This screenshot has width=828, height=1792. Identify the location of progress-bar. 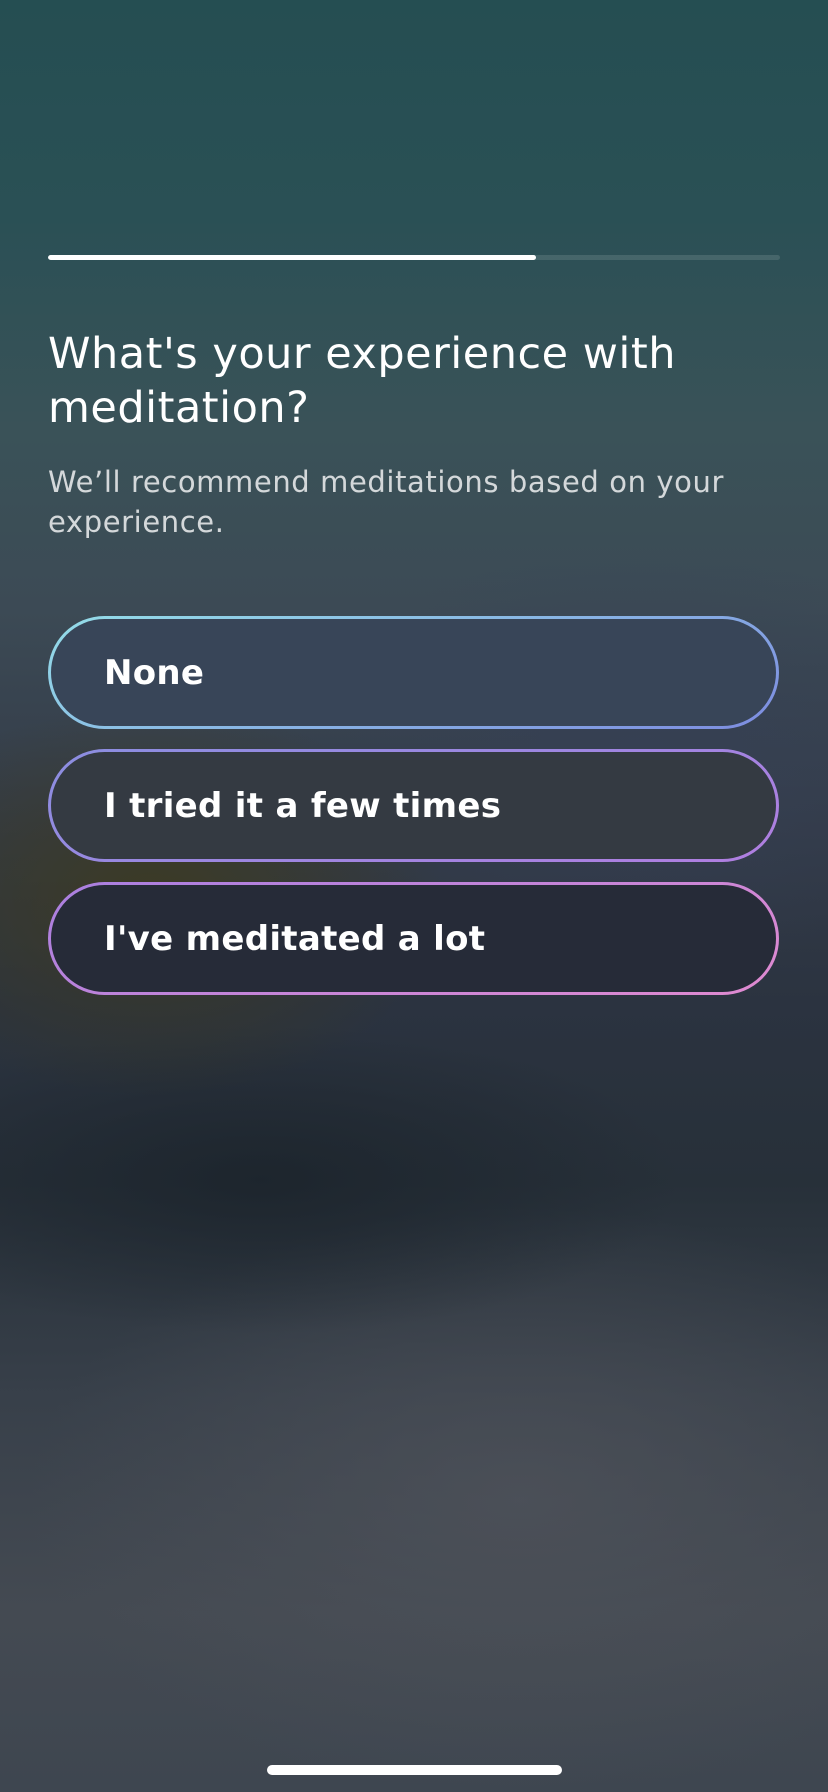
(414, 257).